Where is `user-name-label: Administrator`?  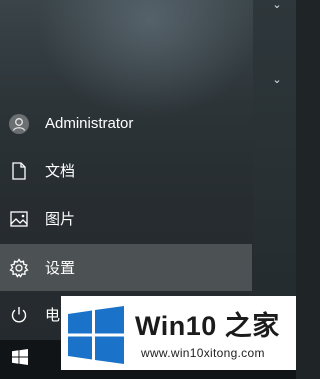 user-name-label: Administrator is located at coordinates (89, 123).